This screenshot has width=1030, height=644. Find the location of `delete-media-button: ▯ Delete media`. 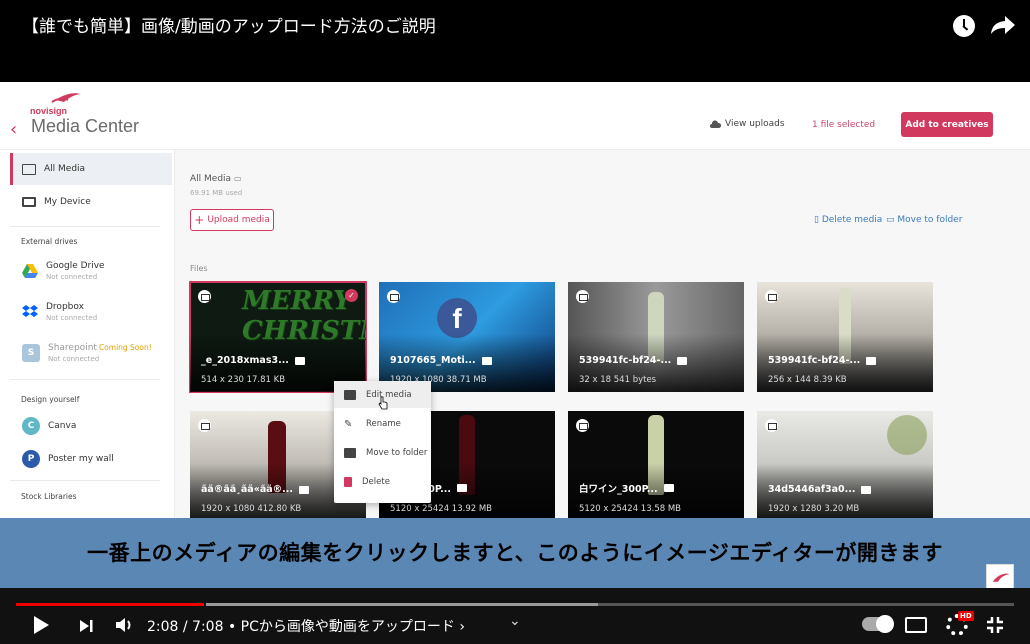

delete-media-button: ▯ Delete media is located at coordinates (848, 220).